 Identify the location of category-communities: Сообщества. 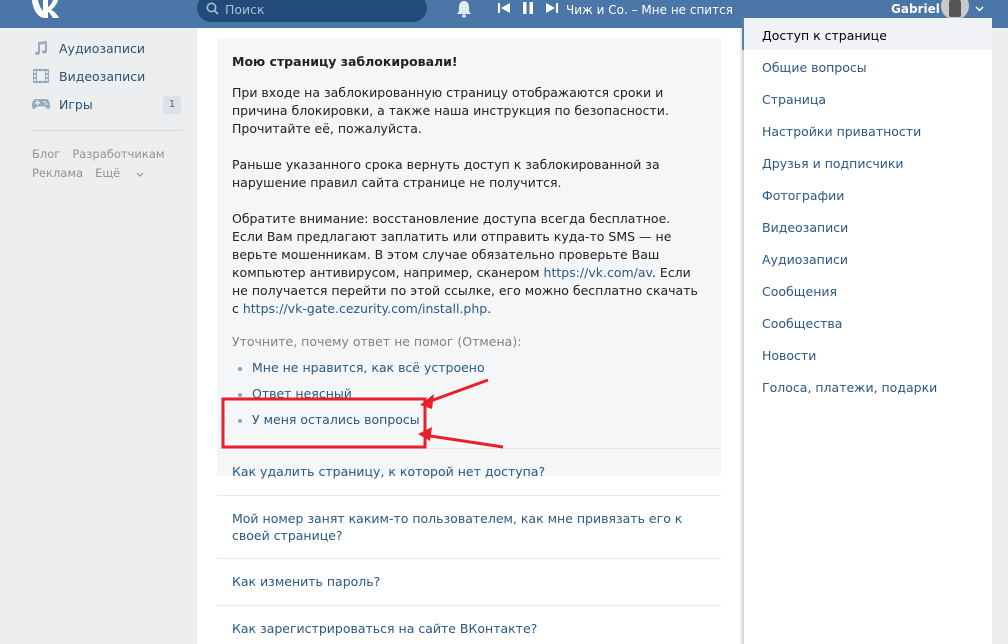
(802, 323).